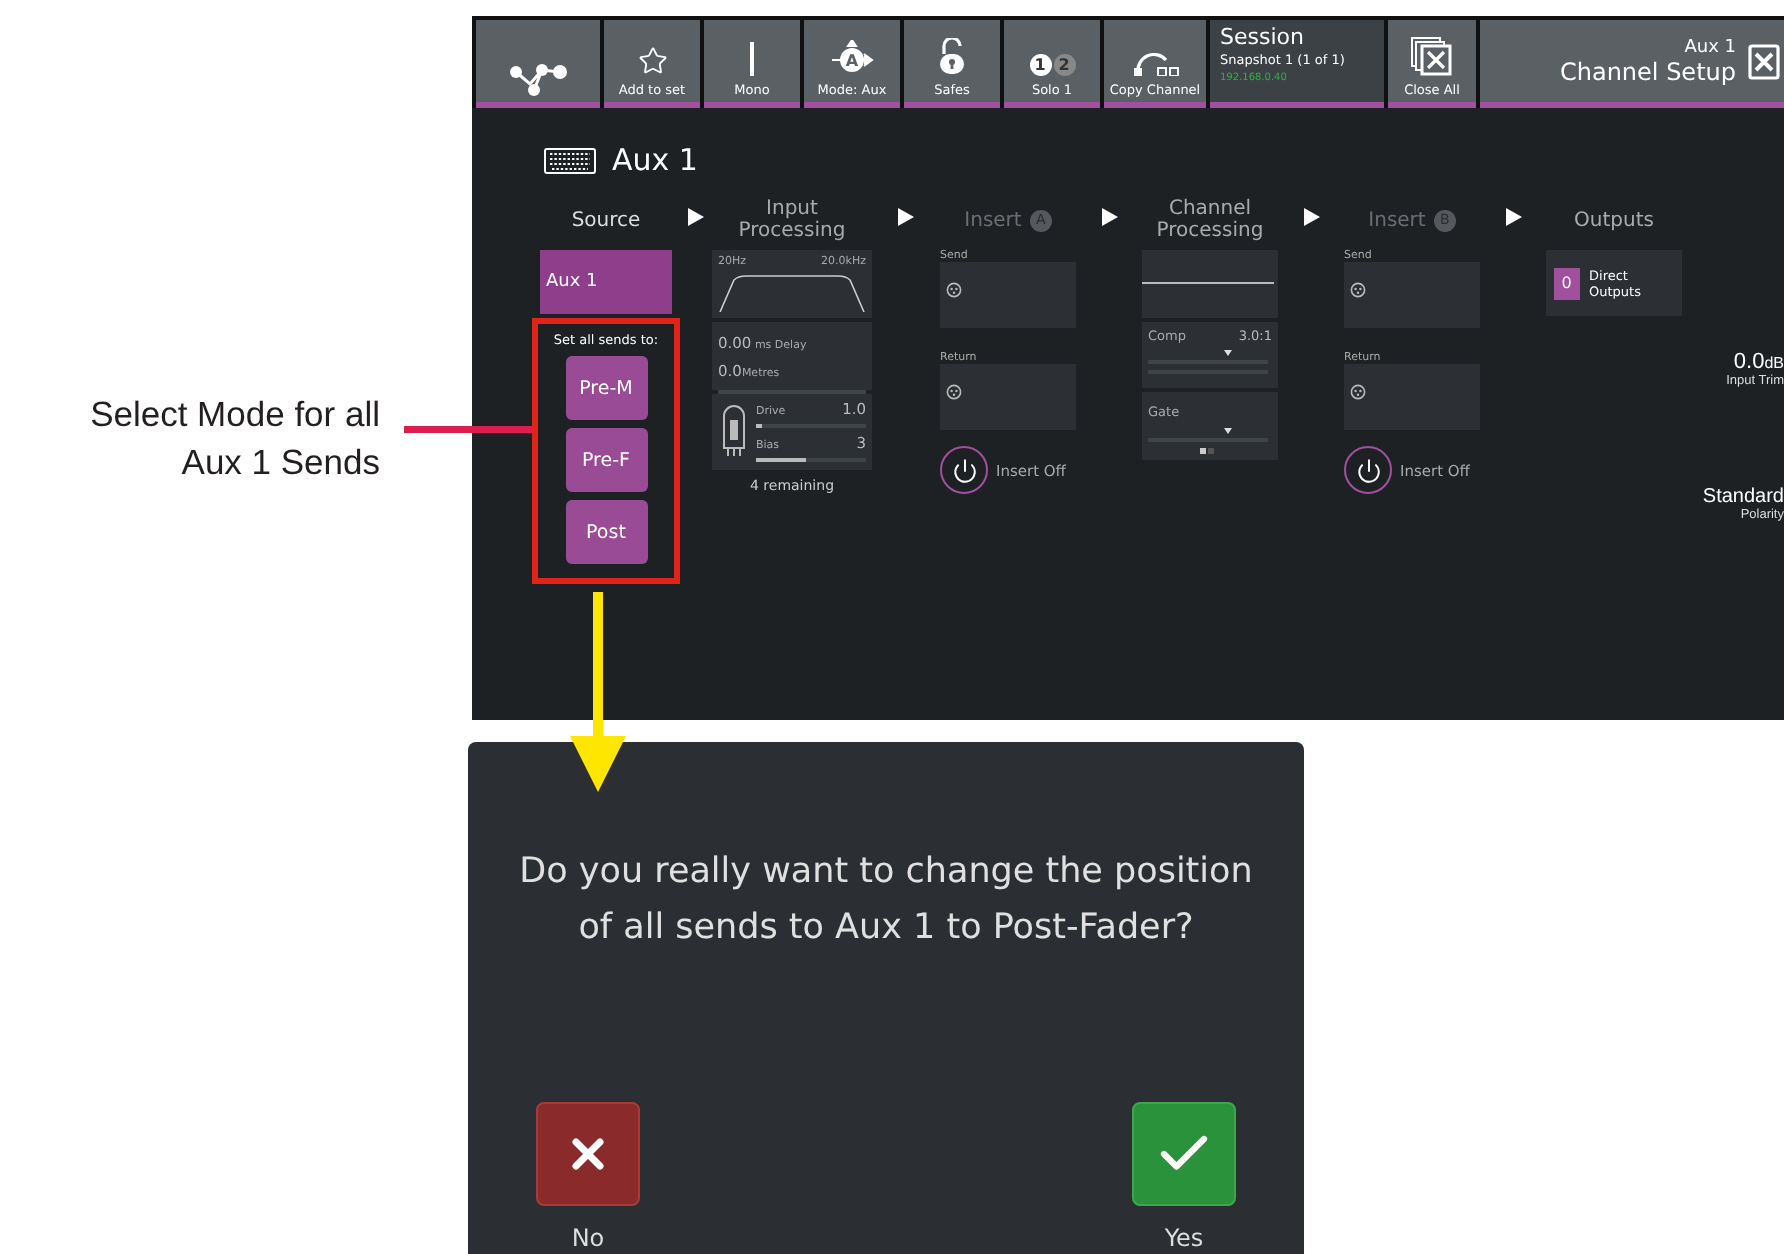 Image resolution: width=1784 pixels, height=1254 pixels. What do you see at coordinates (1210, 220) in the screenshot?
I see `stage-title: Channel Processing` at bounding box center [1210, 220].